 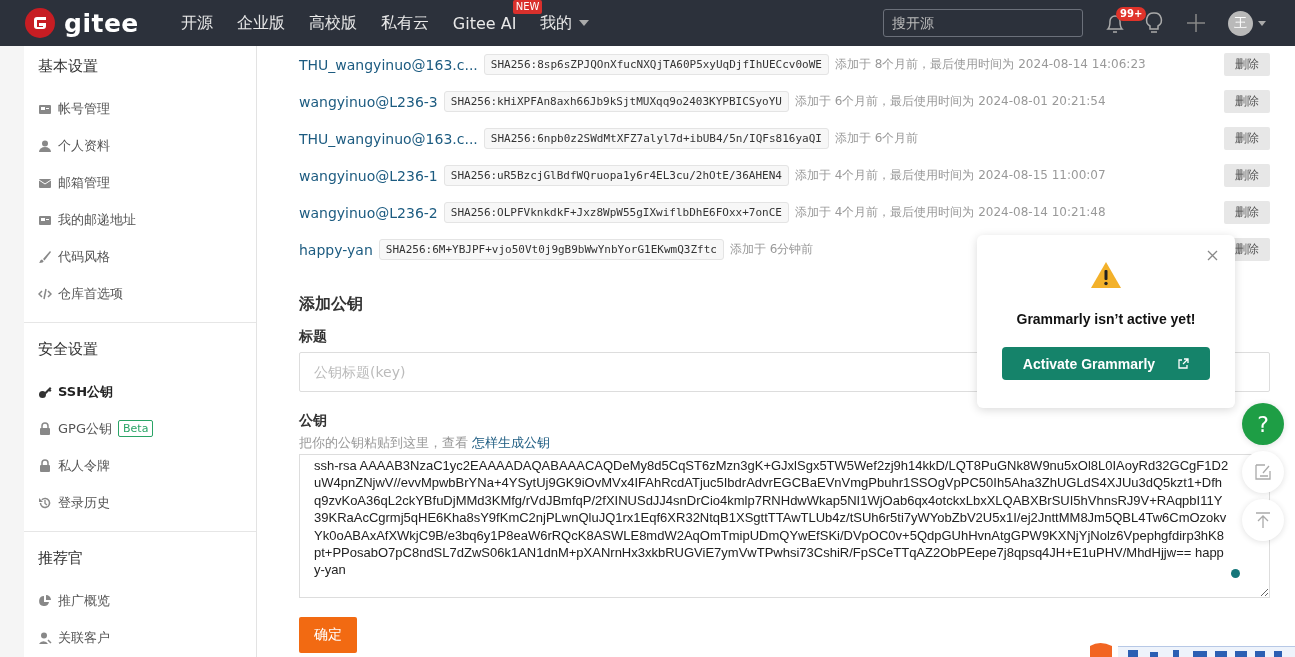 I want to click on logo-icon, so click(x=40, y=23).